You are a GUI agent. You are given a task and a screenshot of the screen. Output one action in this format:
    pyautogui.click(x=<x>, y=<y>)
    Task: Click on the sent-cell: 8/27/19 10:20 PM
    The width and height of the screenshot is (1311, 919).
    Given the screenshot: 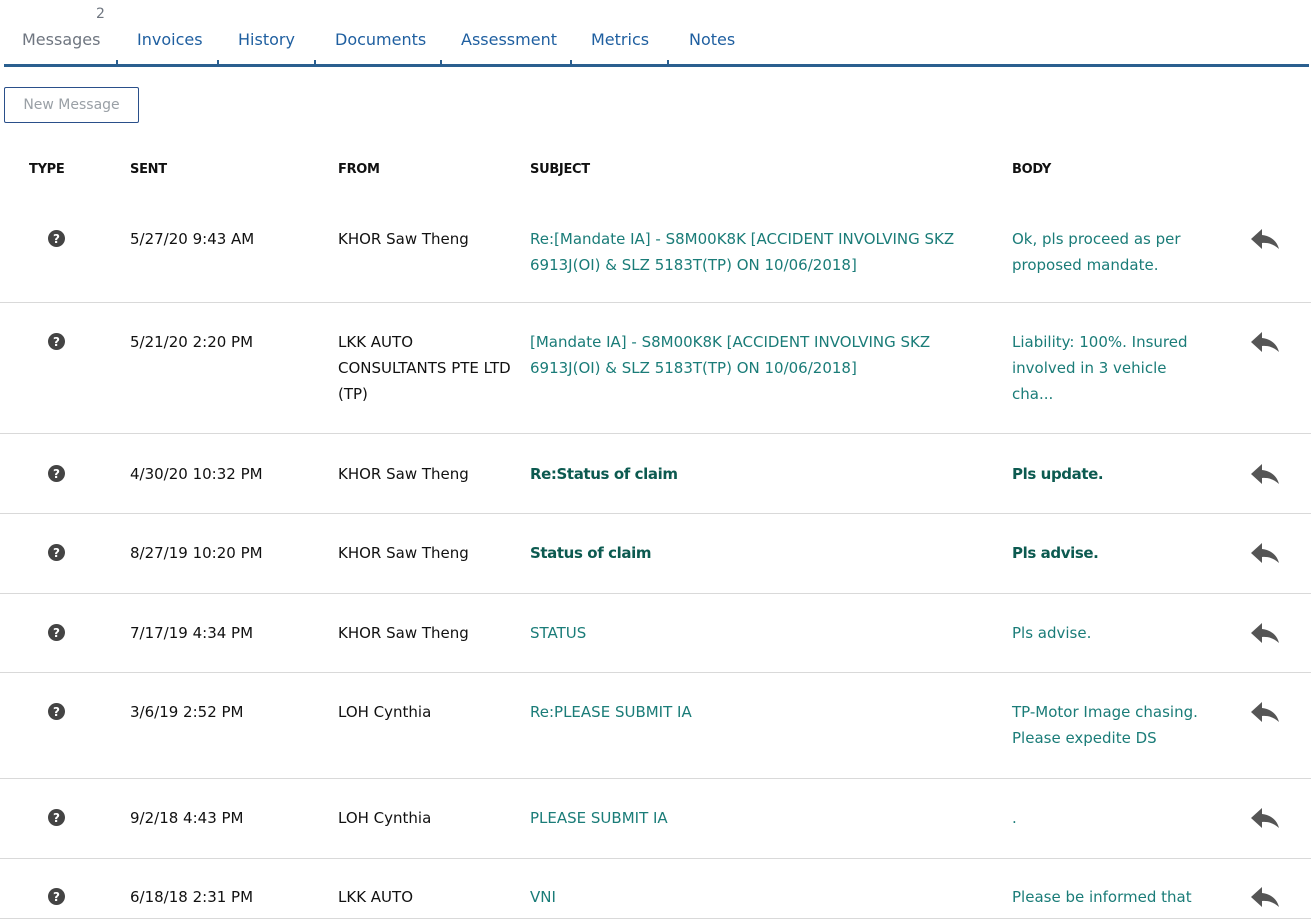 What is the action you would take?
    pyautogui.click(x=196, y=553)
    